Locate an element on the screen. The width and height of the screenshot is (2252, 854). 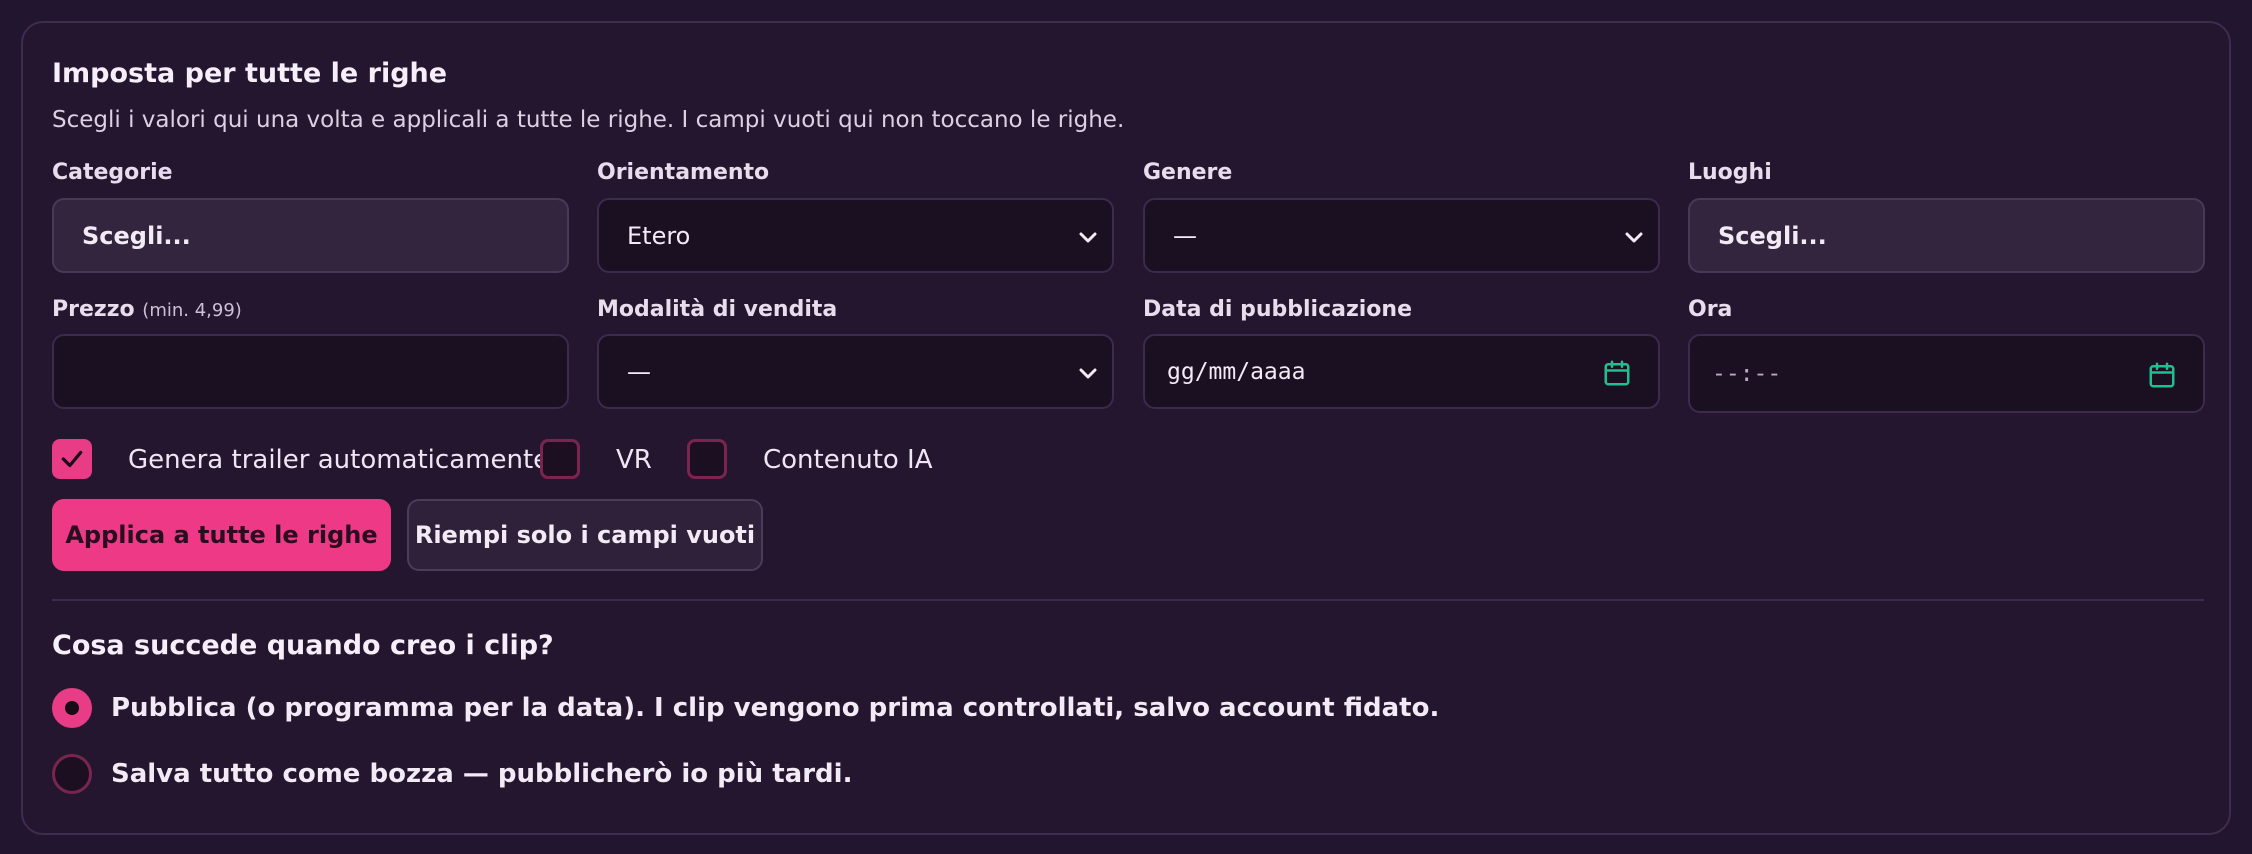
vr-checkbox is located at coordinates (560, 459).